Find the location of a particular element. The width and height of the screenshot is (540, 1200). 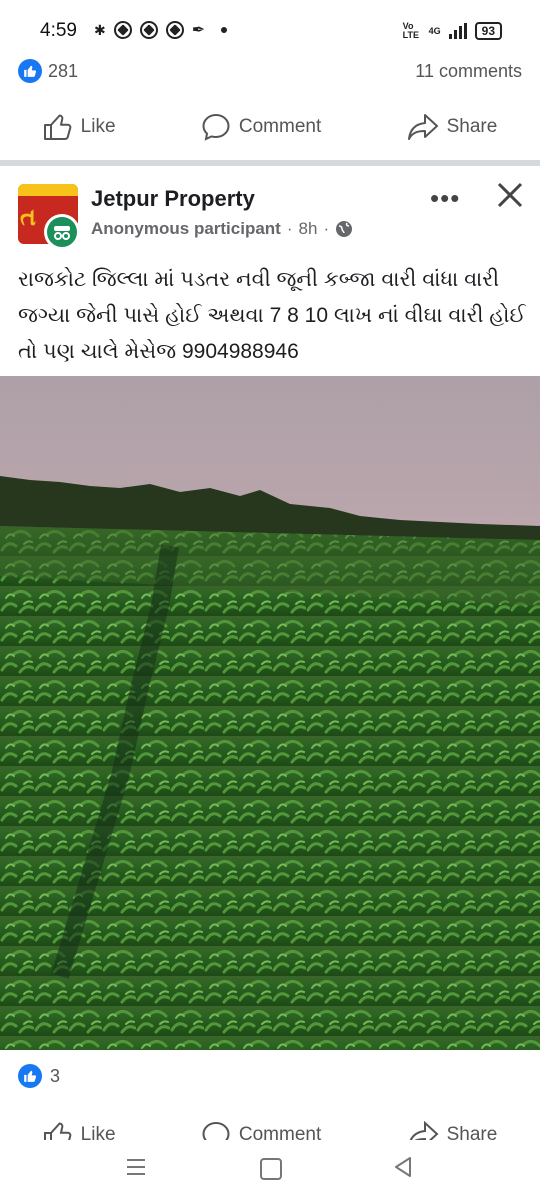

reaction-summary: 281 is located at coordinates (48, 71).